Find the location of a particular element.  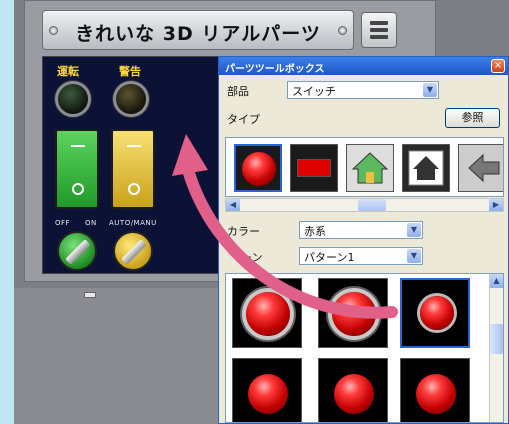

selector-label-off: OFF is located at coordinates (63, 223).